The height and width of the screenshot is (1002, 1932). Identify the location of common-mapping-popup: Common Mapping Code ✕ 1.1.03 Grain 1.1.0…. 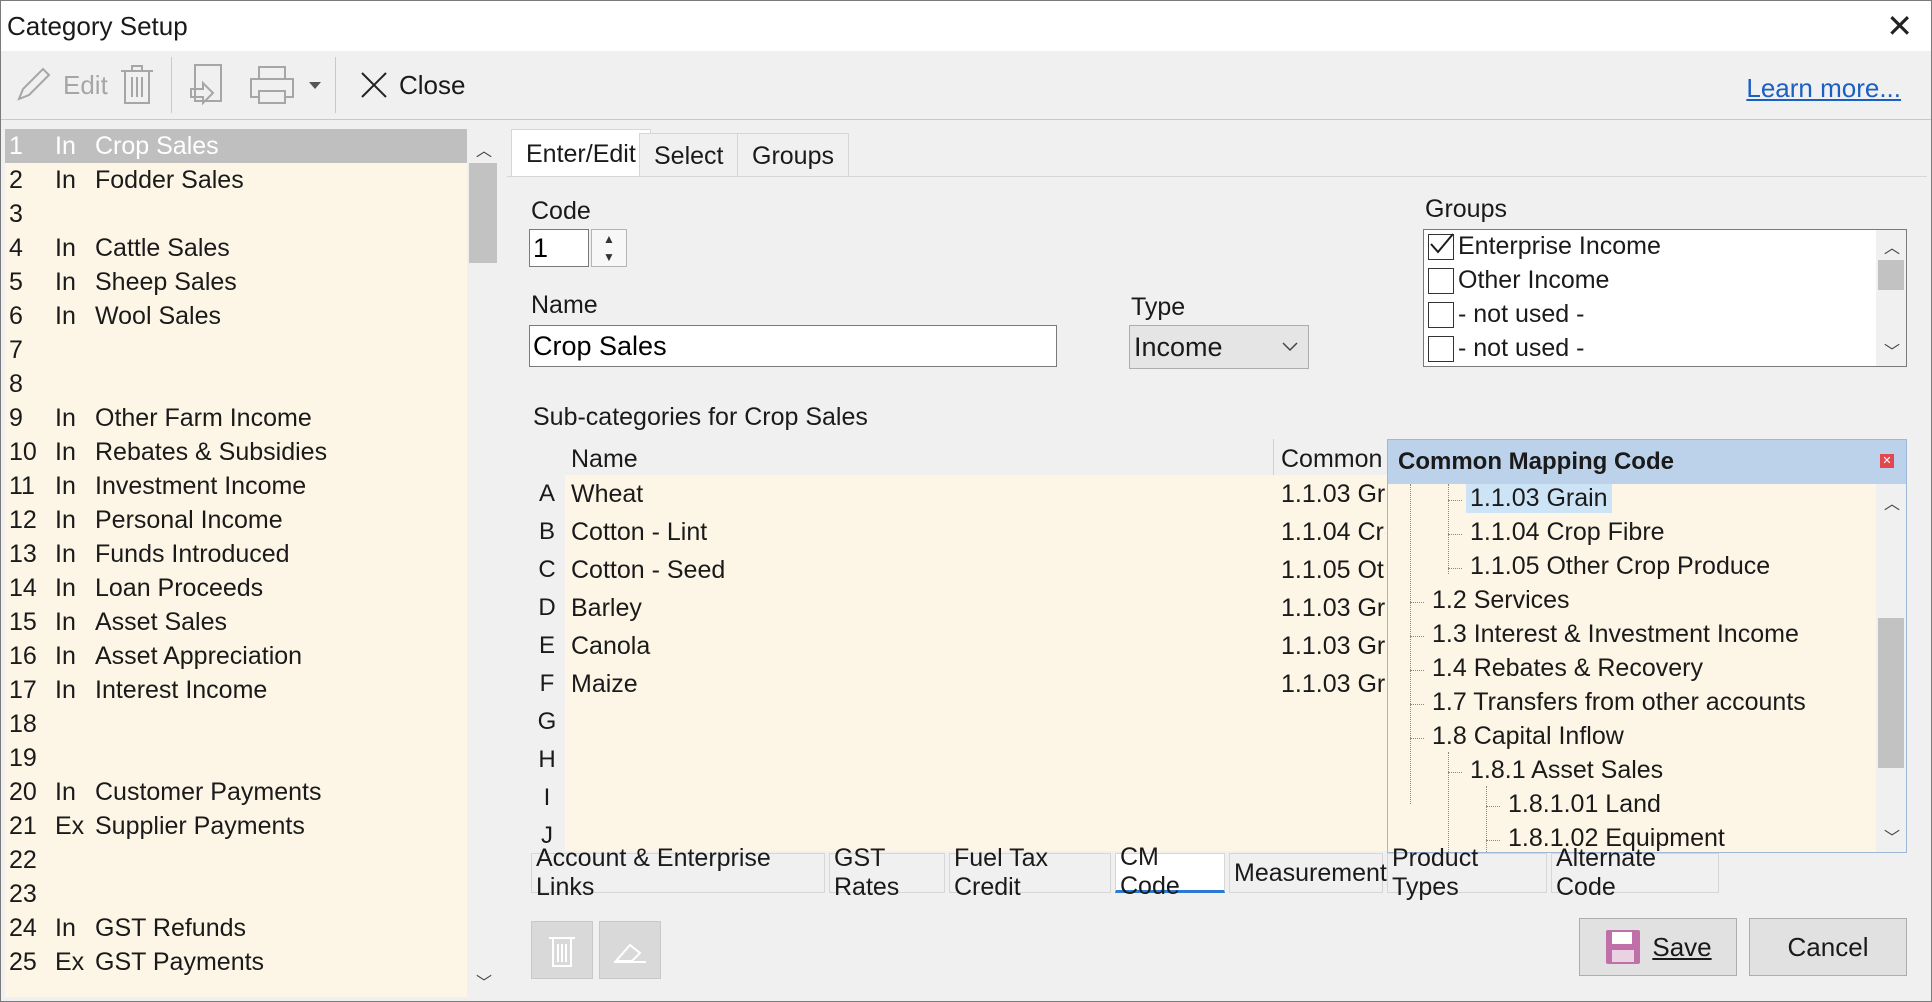
(1647, 646).